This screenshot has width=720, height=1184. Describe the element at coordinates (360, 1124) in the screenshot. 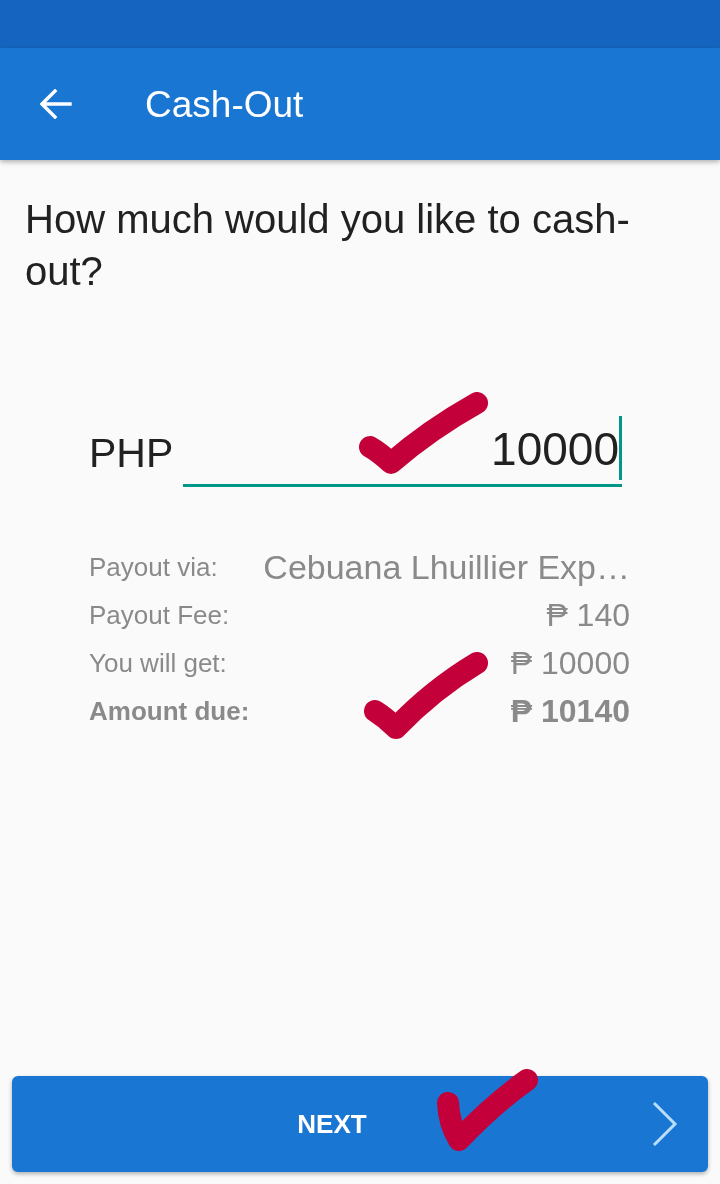

I see `next-button: NEXT` at that location.